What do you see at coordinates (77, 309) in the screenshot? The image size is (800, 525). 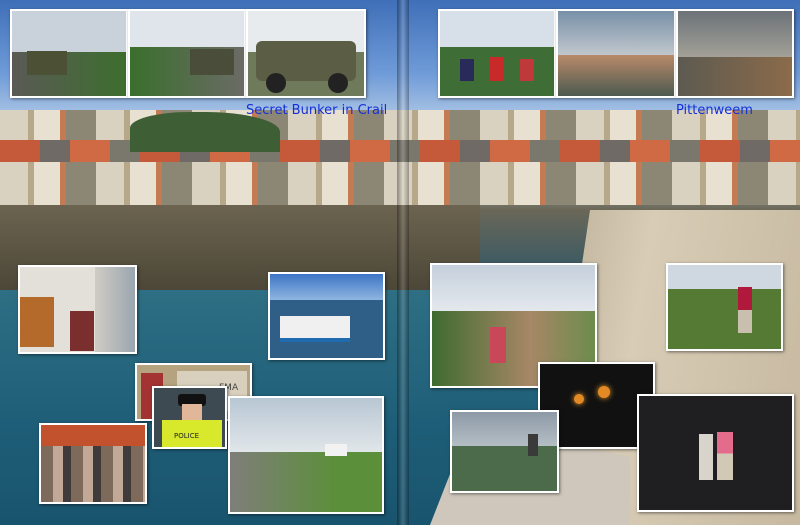 I see `photo-bunker-interior-corridor` at bounding box center [77, 309].